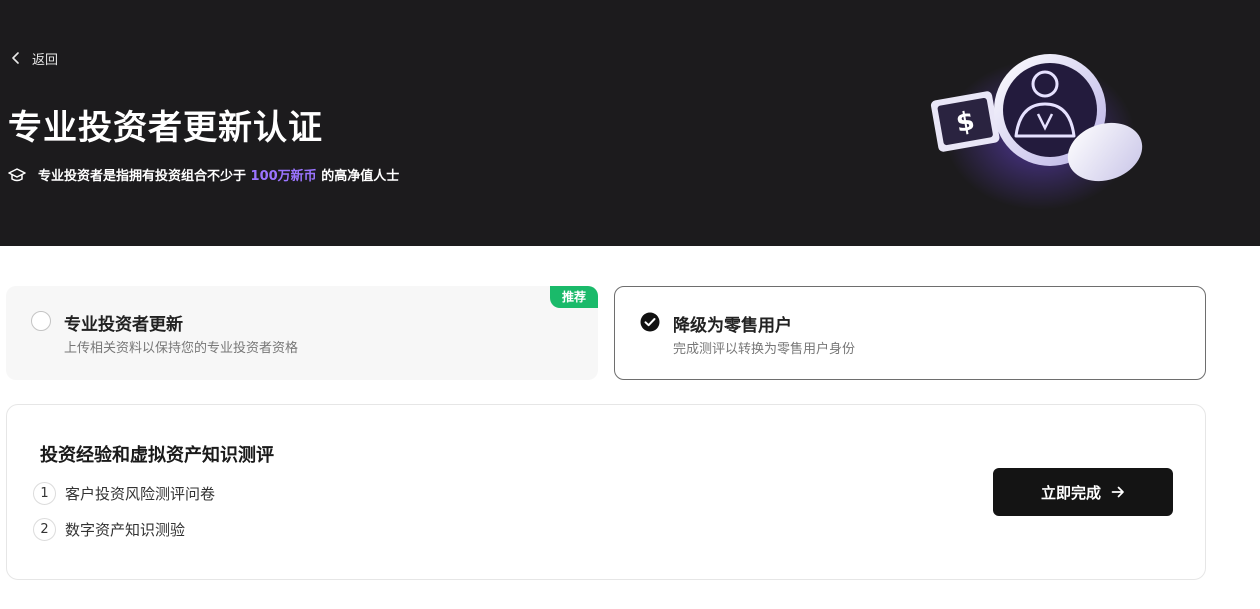  What do you see at coordinates (1070, 493) in the screenshot?
I see `complete-now-label: 立即完成` at bounding box center [1070, 493].